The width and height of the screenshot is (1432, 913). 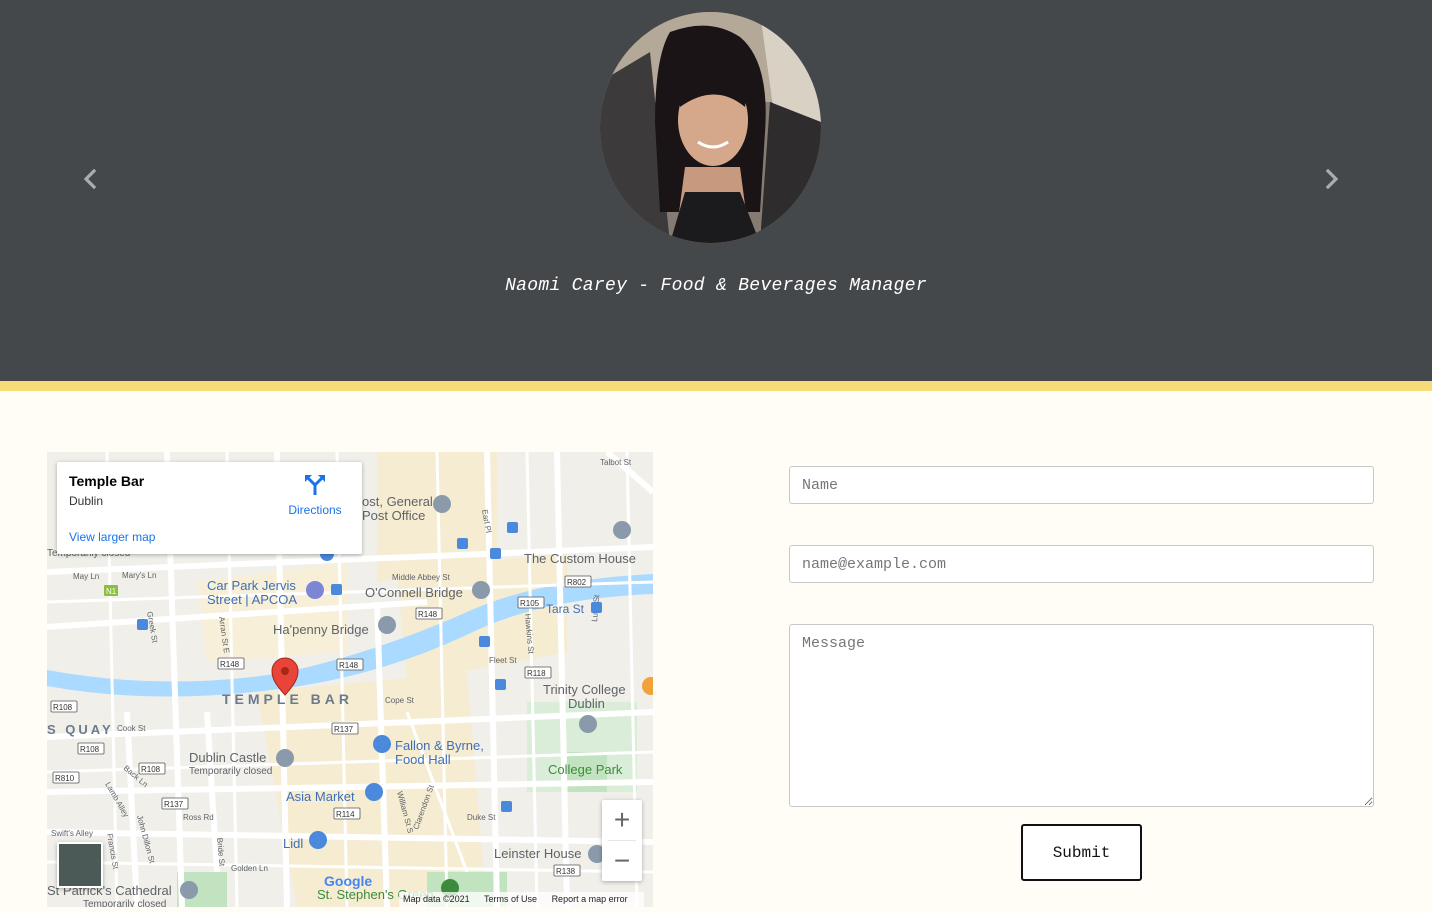 I want to click on poi-label-dublin-castle-status: Temporarily closed, so click(x=230, y=771).